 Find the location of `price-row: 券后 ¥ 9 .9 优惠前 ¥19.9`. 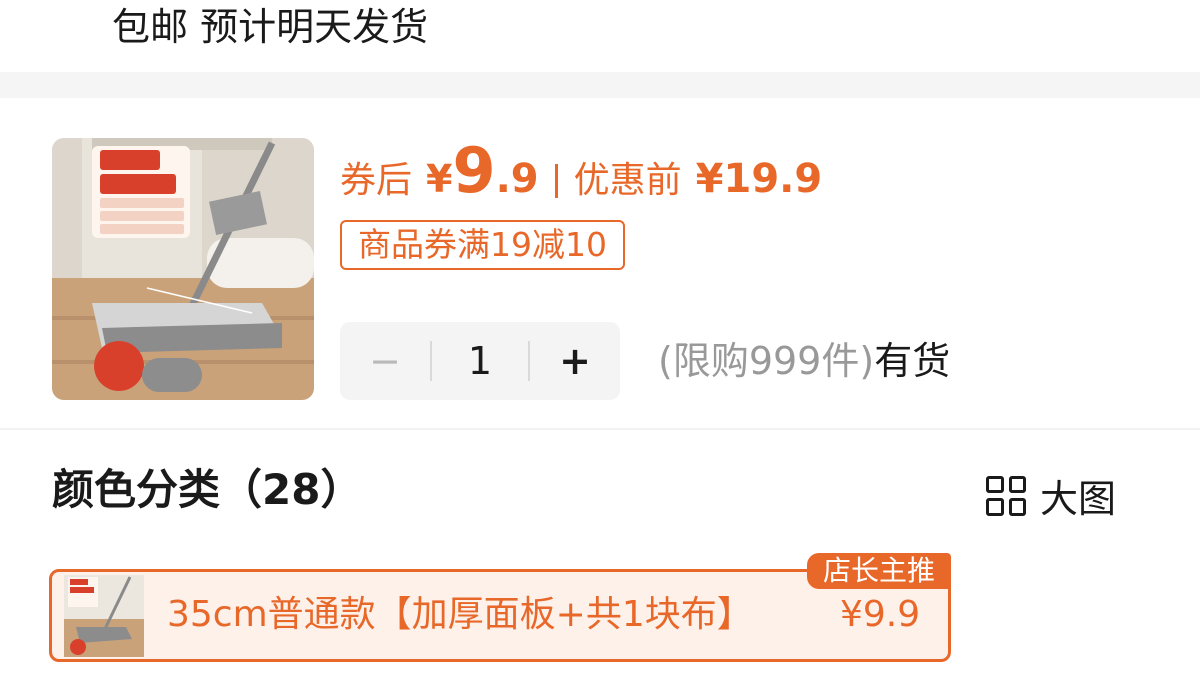

price-row: 券后 ¥ 9 .9 优惠前 ¥19.9 is located at coordinates (581, 175).